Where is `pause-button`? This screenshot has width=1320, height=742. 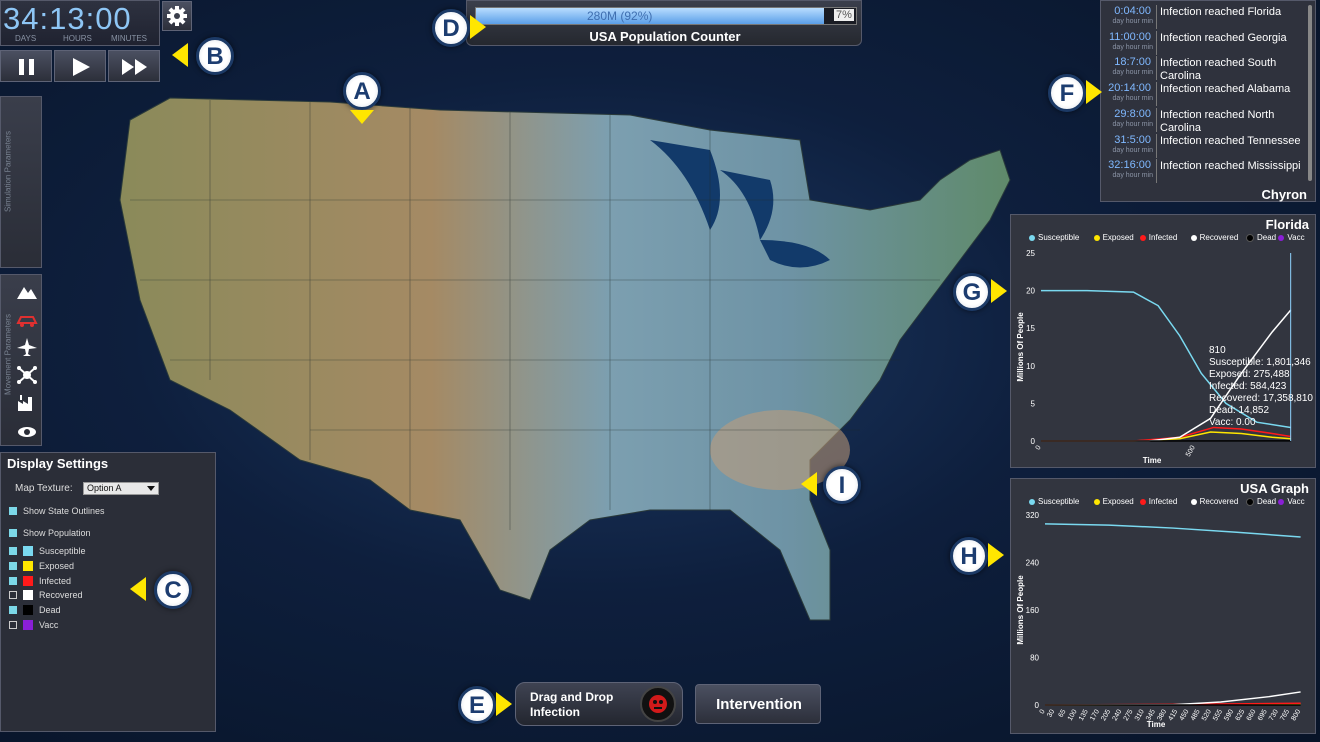
pause-button is located at coordinates (26, 66).